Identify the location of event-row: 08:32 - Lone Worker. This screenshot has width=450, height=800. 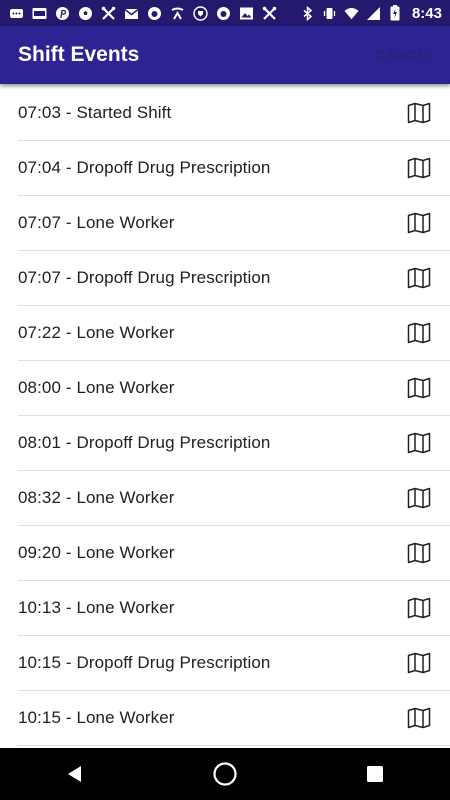
(234, 498).